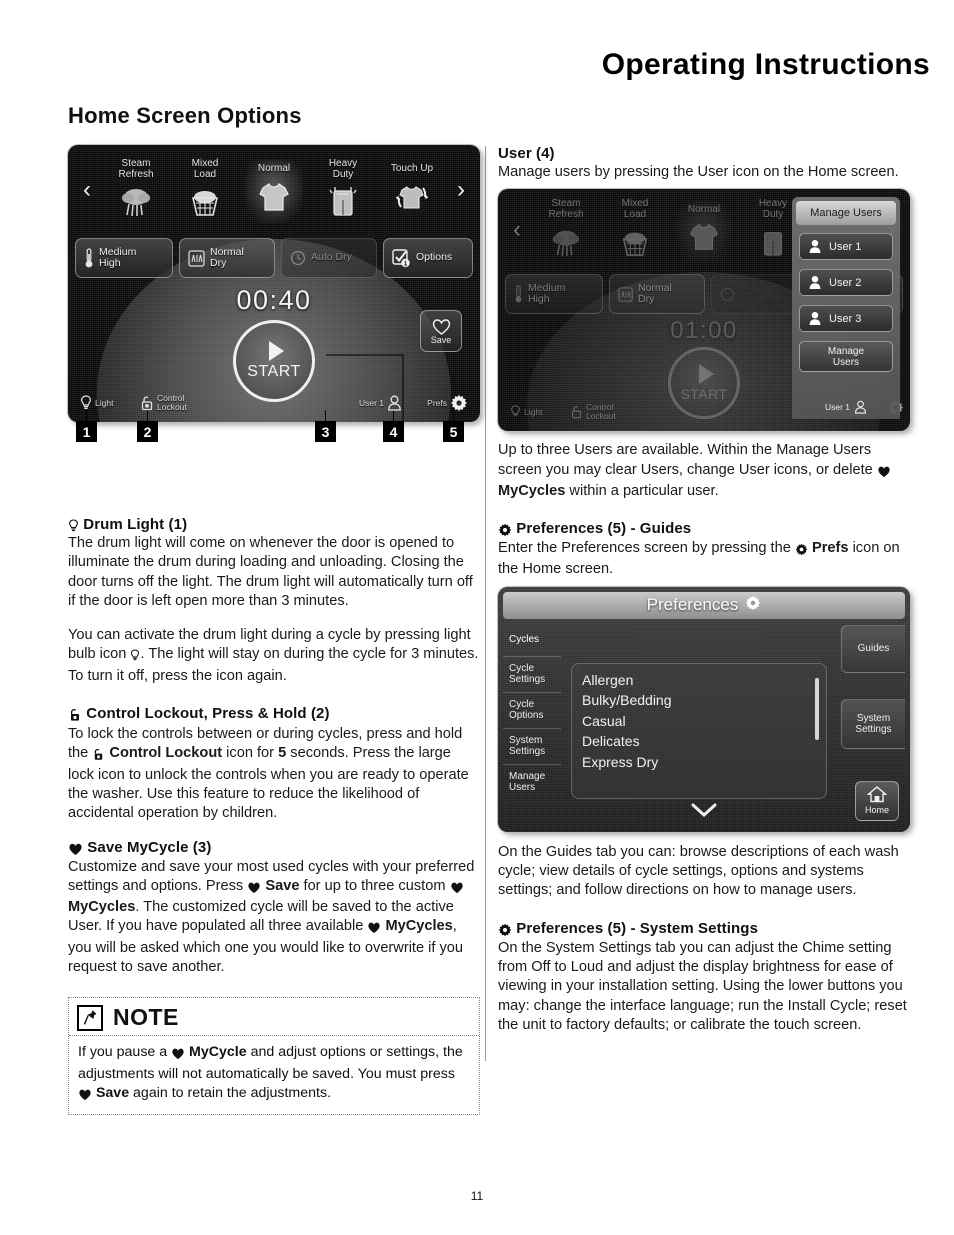 The height and width of the screenshot is (1235, 954). I want to click on control-lockout-label: Control Lockout, so click(601, 412).